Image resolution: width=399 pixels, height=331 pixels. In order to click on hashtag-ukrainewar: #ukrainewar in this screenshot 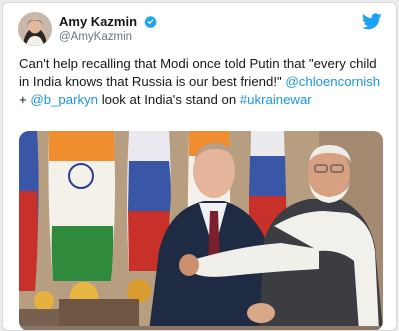, I will do `click(276, 99)`.